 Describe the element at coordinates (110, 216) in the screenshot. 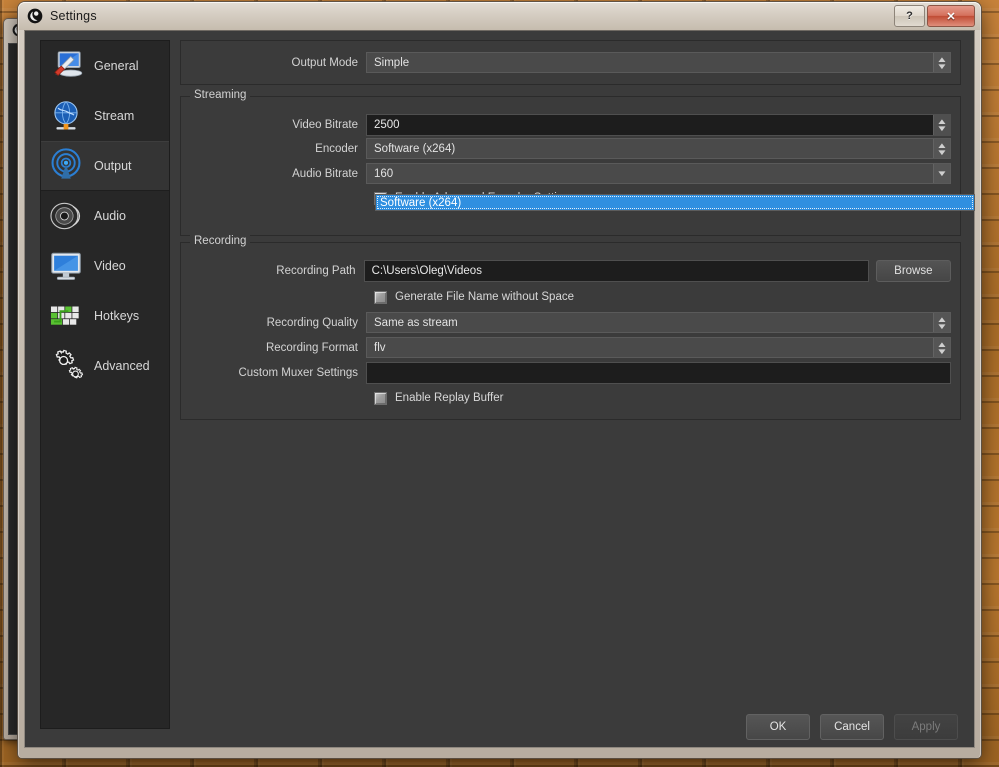

I see `sidebar-item-label: Audio` at that location.